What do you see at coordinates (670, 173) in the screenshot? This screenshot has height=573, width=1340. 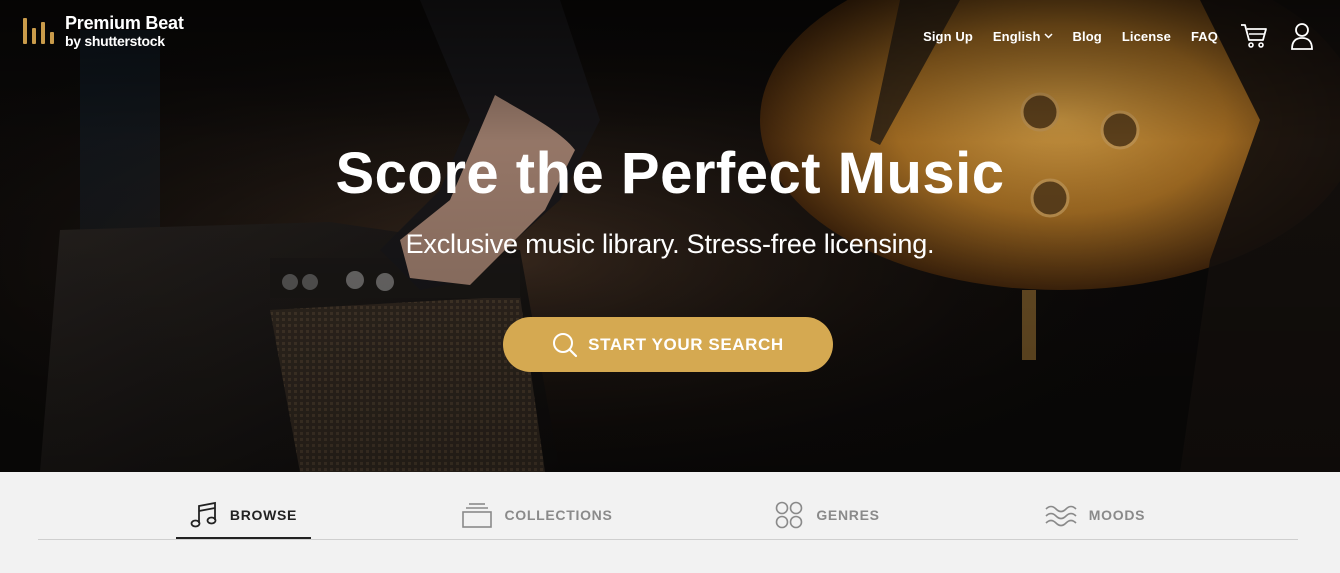 I see `hero-title: Score the Perfect Music` at bounding box center [670, 173].